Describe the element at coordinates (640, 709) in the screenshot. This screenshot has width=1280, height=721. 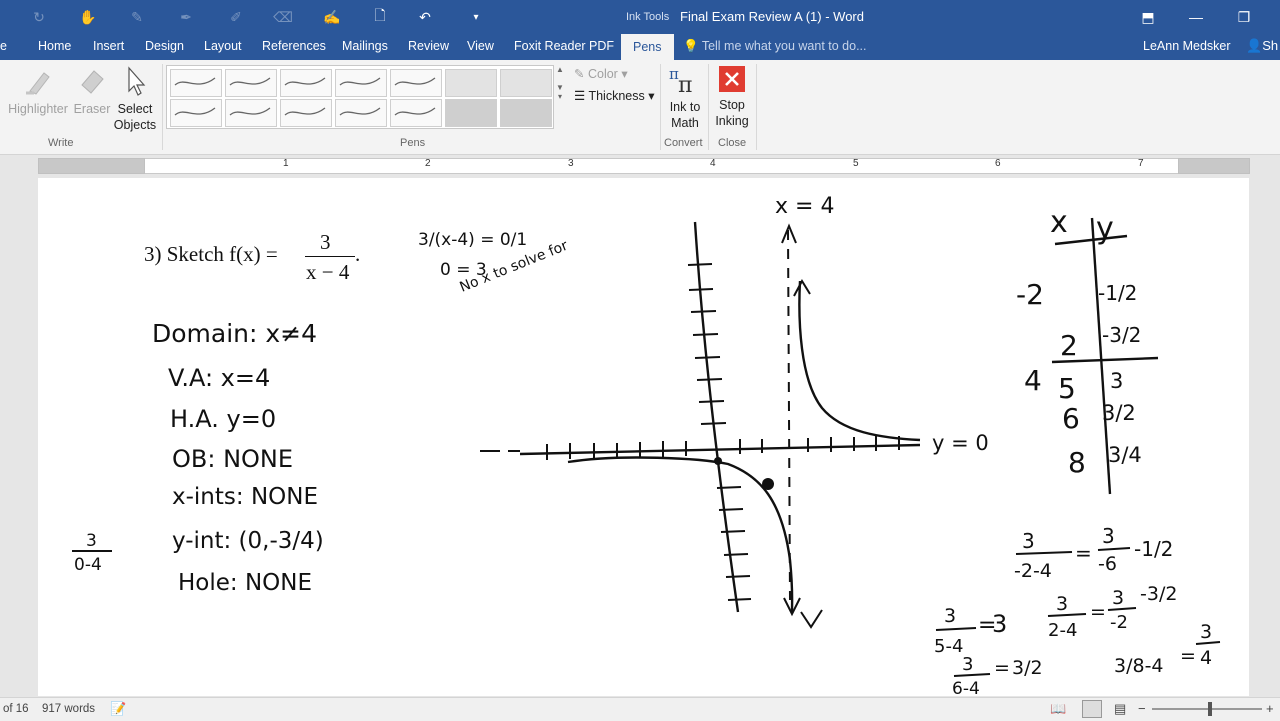
I see `status-bar: of 16 917 words 📝 📖 ▤ − +` at that location.